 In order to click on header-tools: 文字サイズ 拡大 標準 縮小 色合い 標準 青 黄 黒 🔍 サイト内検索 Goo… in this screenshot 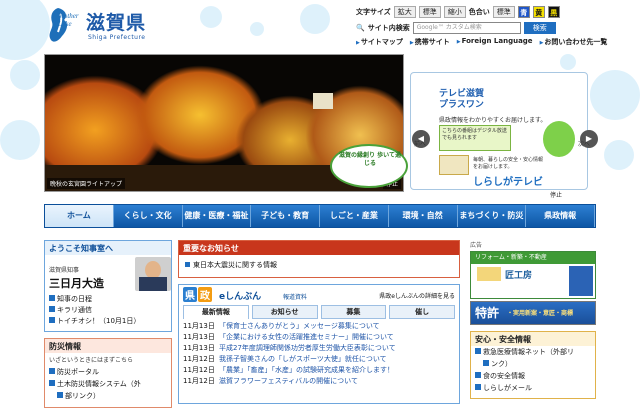, I will do `click(498, 27)`.